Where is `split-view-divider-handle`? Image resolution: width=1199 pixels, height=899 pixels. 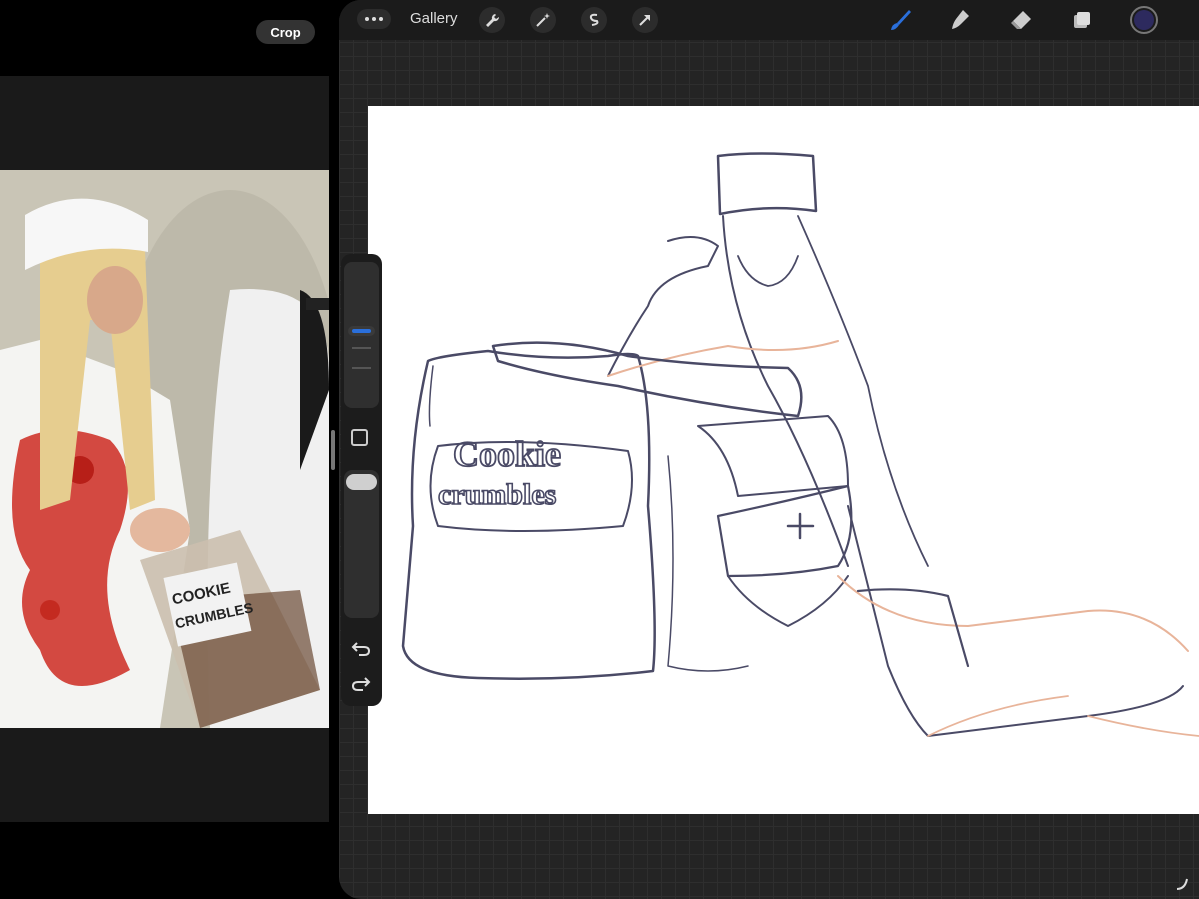
split-view-divider-handle is located at coordinates (333, 450).